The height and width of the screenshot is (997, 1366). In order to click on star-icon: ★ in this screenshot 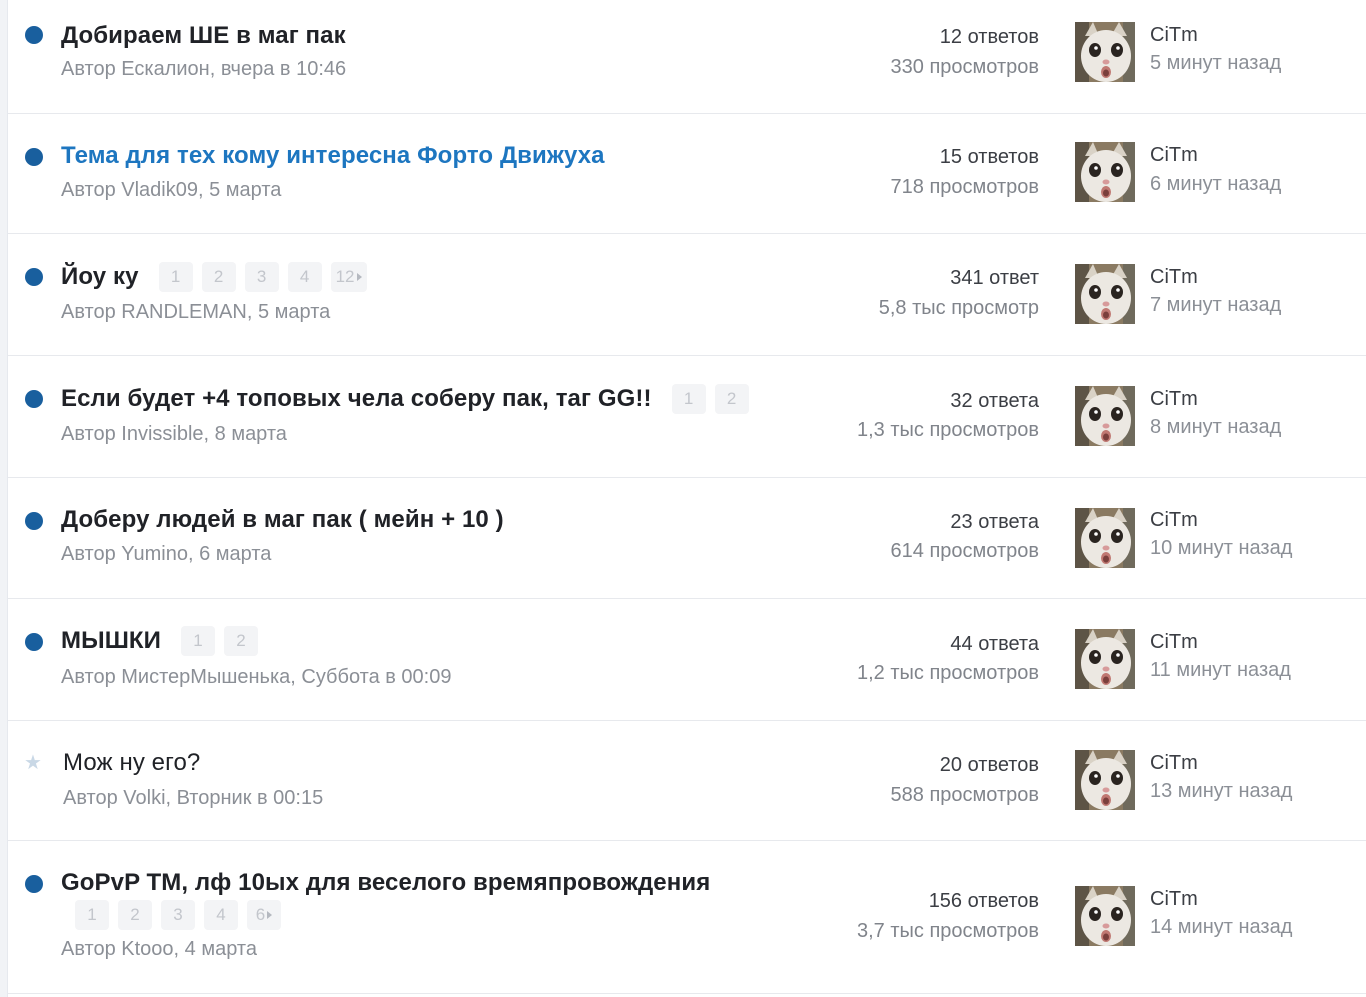, I will do `click(33, 763)`.